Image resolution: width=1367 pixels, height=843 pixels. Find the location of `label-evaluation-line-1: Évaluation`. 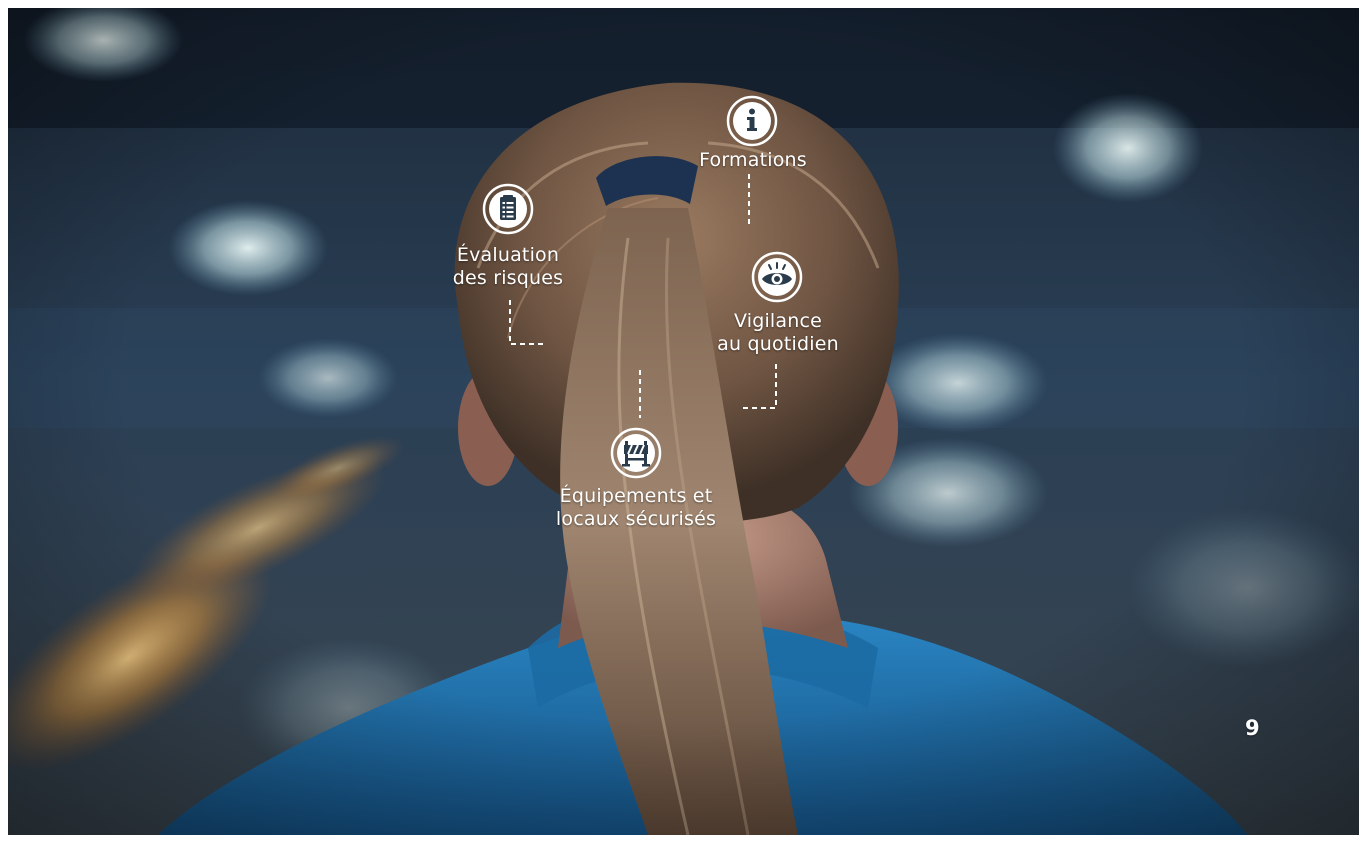

label-evaluation-line-1: Évaluation is located at coordinates (508, 255).